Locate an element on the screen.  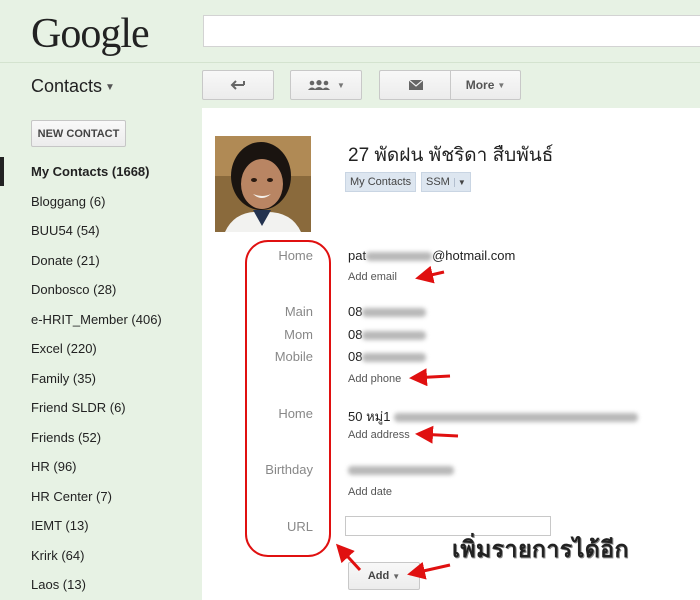
sidebar-item: Bloggang (6) is located at coordinates (101, 202).